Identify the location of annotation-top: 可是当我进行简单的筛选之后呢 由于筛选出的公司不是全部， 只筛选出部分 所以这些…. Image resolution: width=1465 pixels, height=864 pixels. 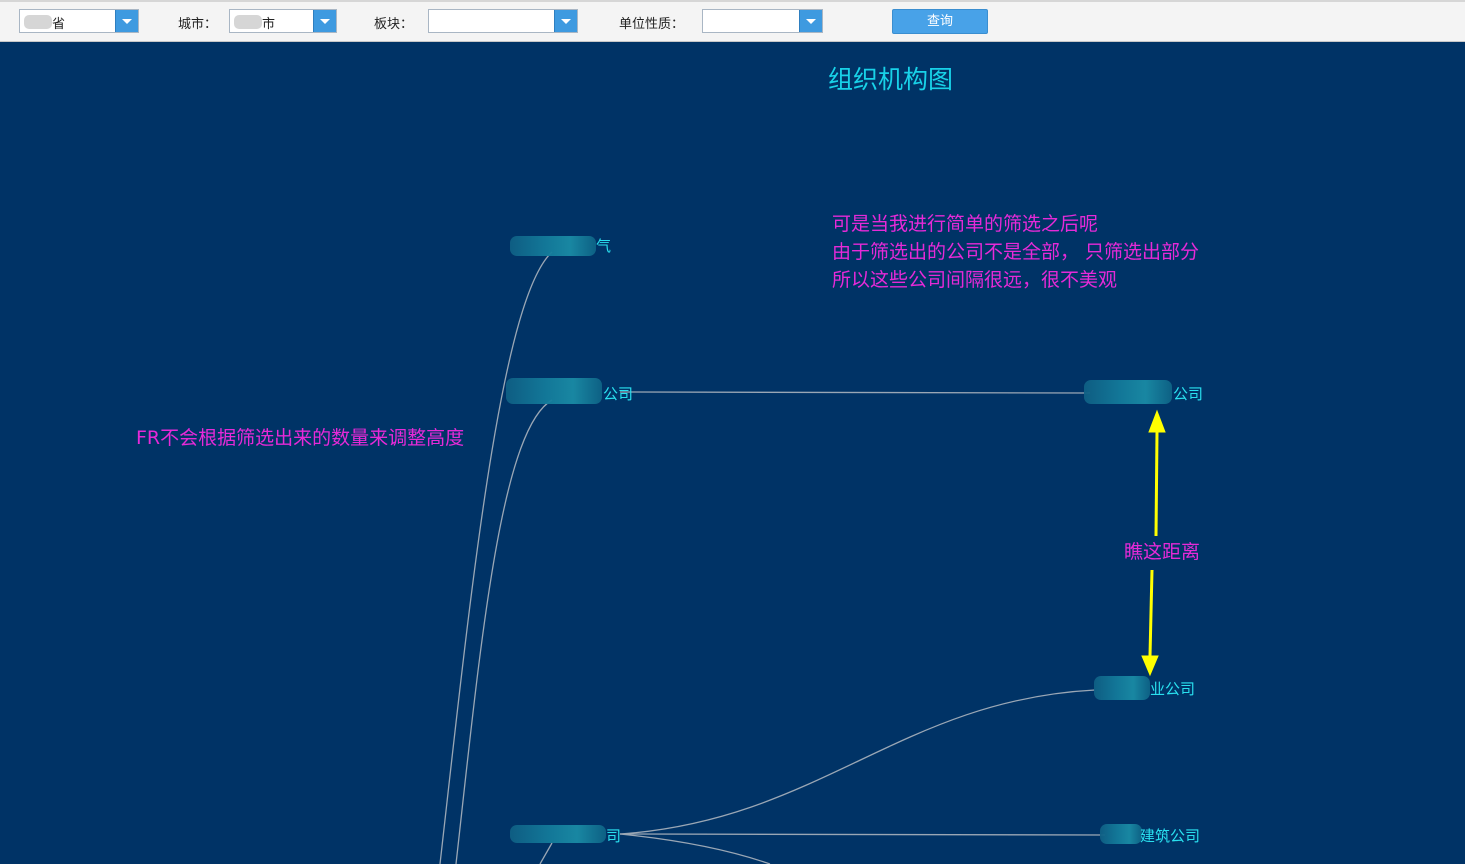
(1015, 252).